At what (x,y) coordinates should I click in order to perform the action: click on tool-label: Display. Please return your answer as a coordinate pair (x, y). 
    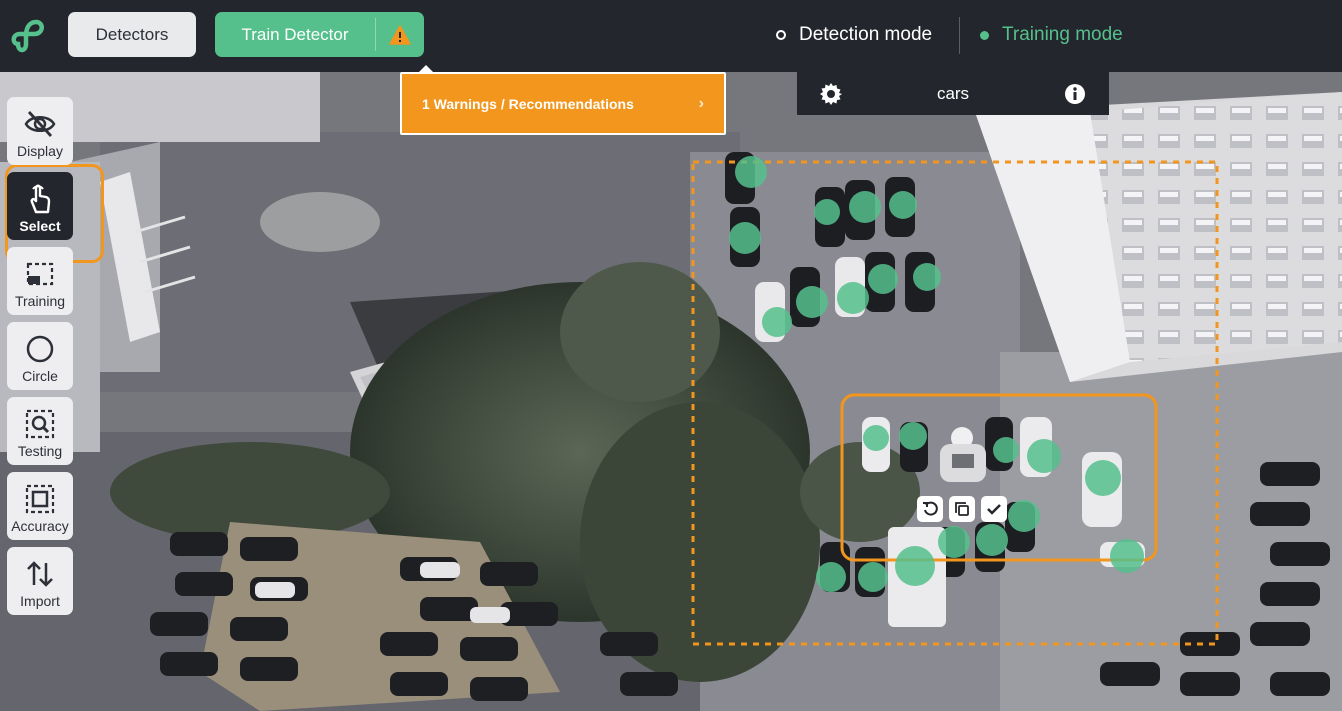
    Looking at the image, I should click on (40, 151).